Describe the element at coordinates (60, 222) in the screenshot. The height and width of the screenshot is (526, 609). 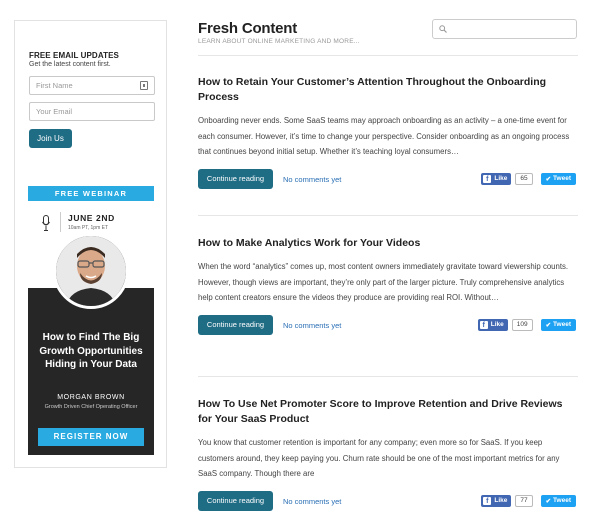
I see `webinar-divider` at that location.